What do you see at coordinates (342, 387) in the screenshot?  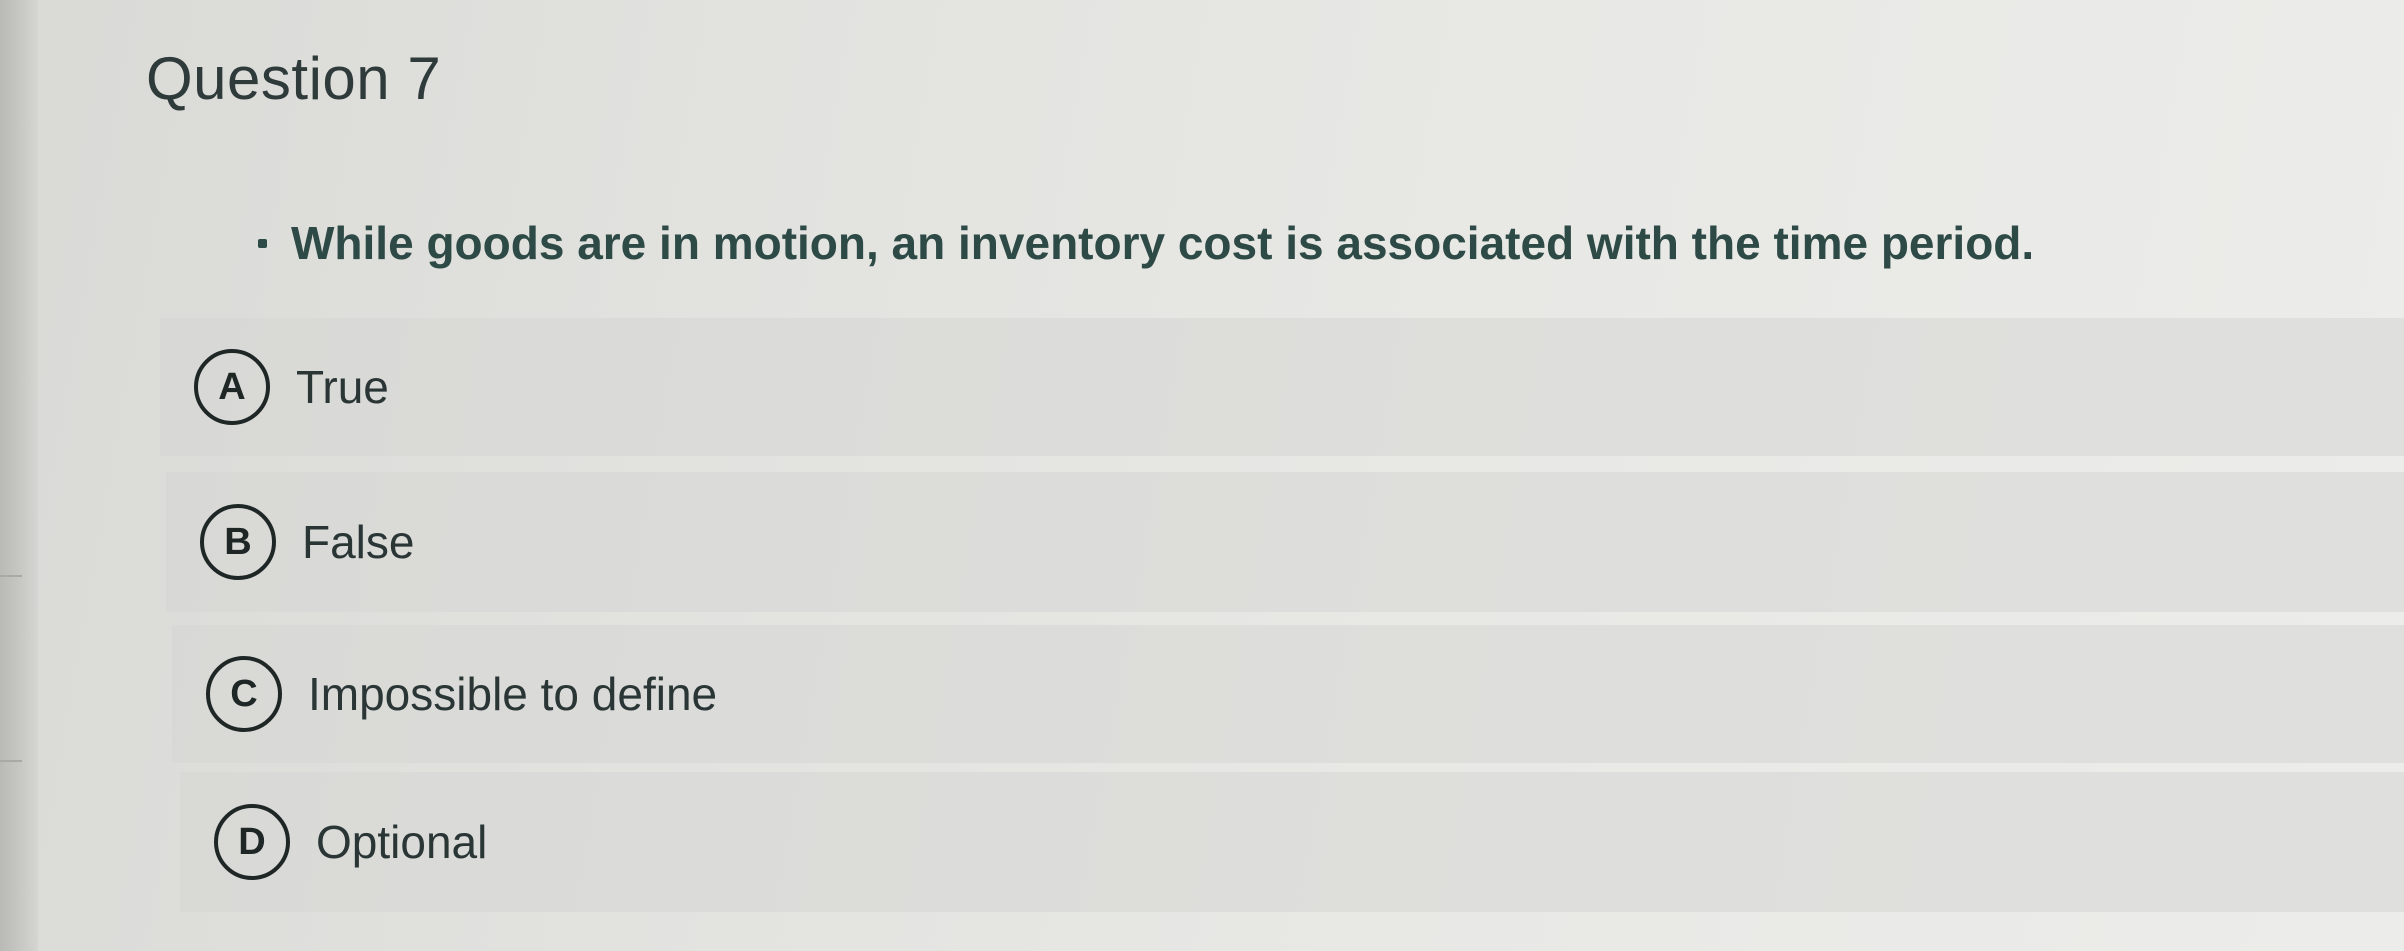 I see `option-label: True` at bounding box center [342, 387].